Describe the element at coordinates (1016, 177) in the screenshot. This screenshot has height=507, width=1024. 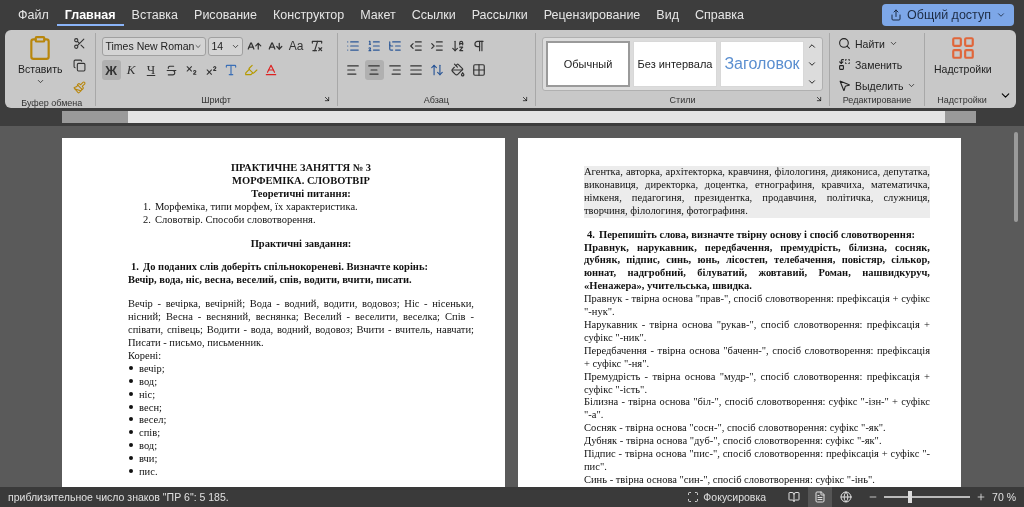
I see `scrollbar` at that location.